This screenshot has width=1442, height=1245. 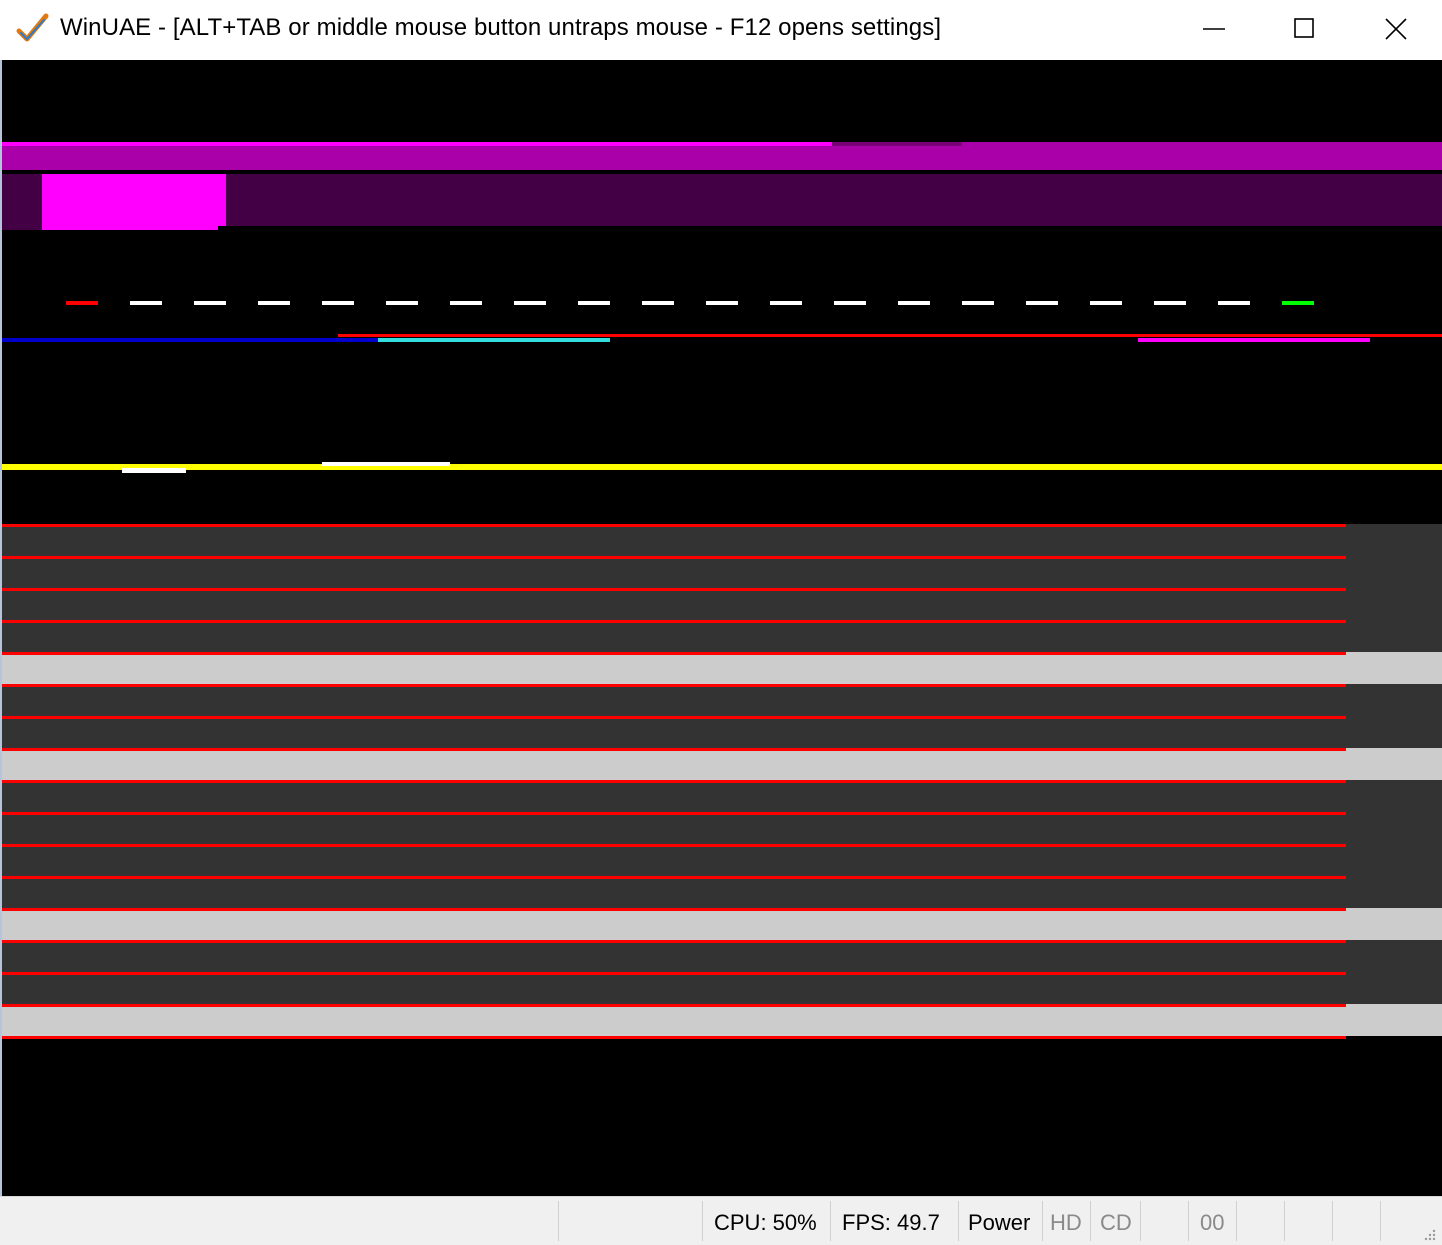 What do you see at coordinates (1429, 1234) in the screenshot?
I see `resize-grip-icon` at bounding box center [1429, 1234].